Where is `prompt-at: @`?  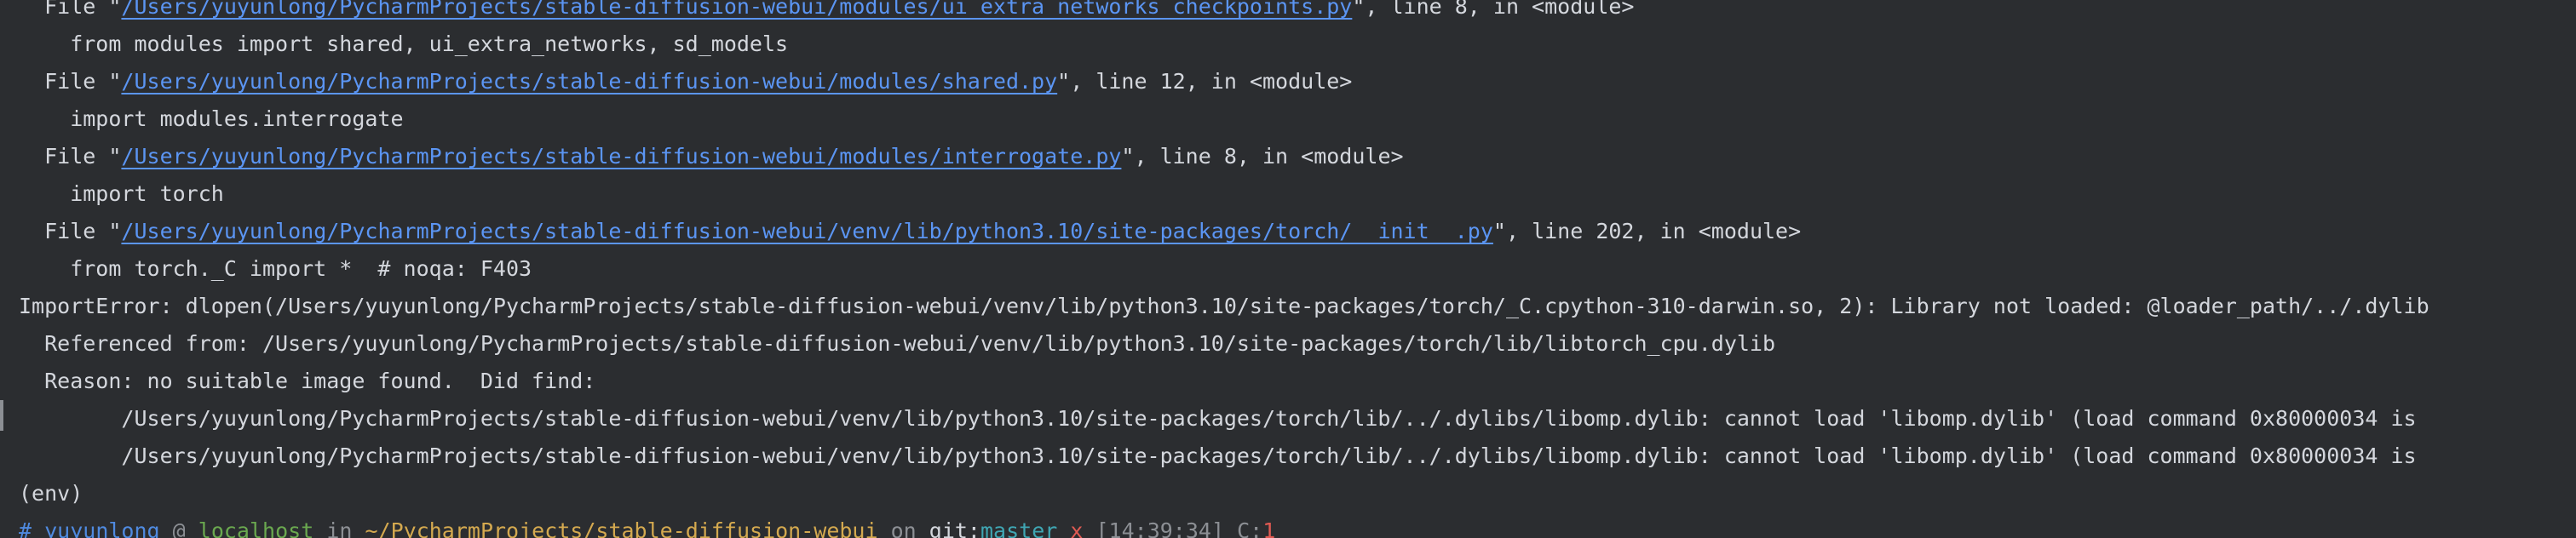
prompt-at: @ is located at coordinates (179, 528).